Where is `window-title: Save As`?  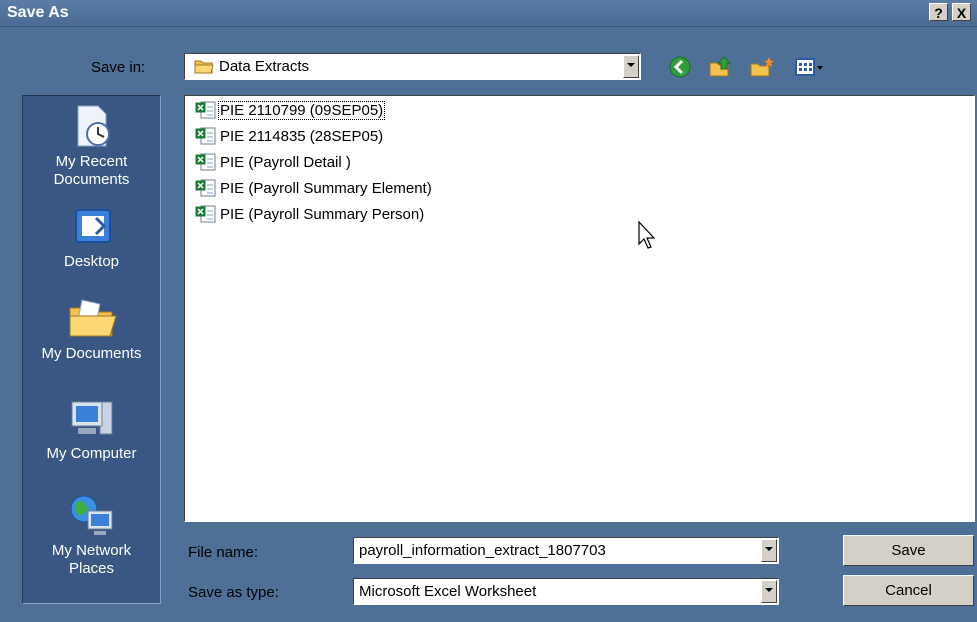 window-title: Save As is located at coordinates (38, 12).